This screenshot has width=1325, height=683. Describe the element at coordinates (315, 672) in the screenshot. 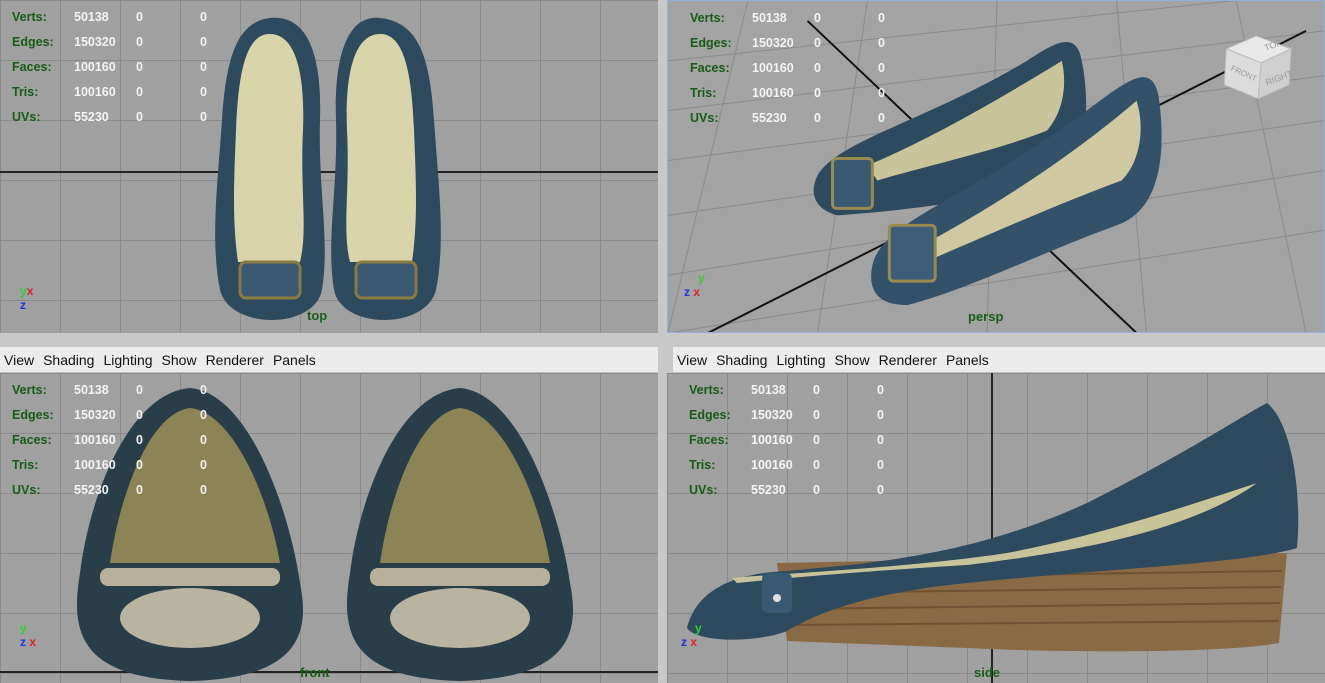

I see `camera-name: front` at that location.